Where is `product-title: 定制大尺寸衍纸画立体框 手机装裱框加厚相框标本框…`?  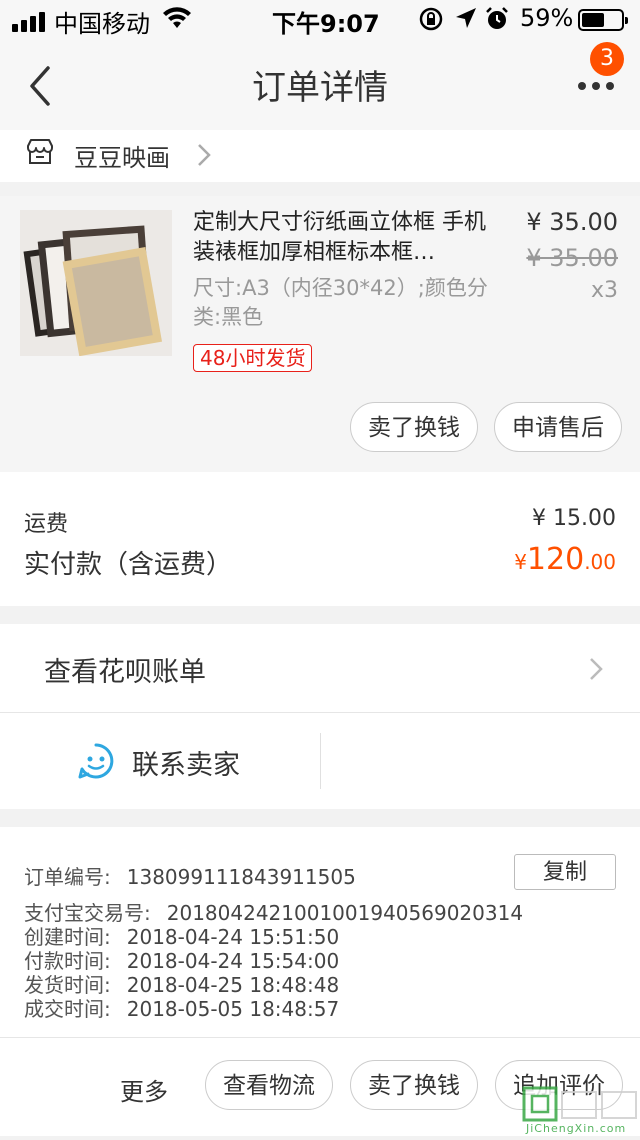
product-title: 定制大尺寸衍纸画立体框 手机装裱框加厚相框标本框… is located at coordinates (348, 238).